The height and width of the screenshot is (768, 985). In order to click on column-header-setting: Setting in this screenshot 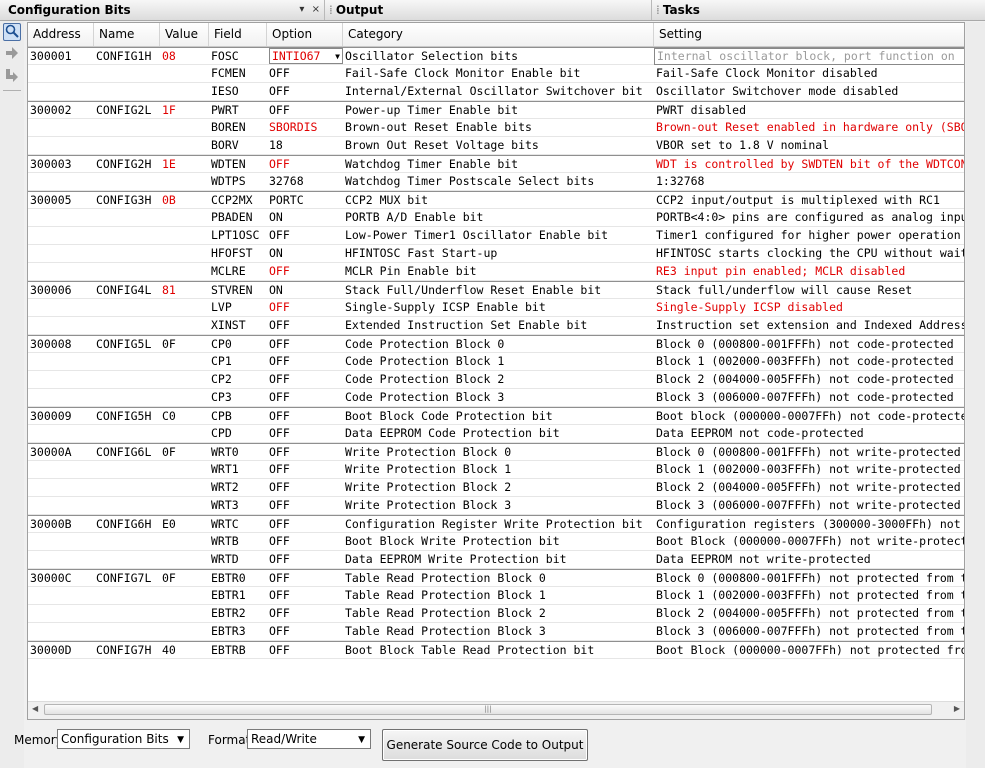, I will do `click(809, 34)`.